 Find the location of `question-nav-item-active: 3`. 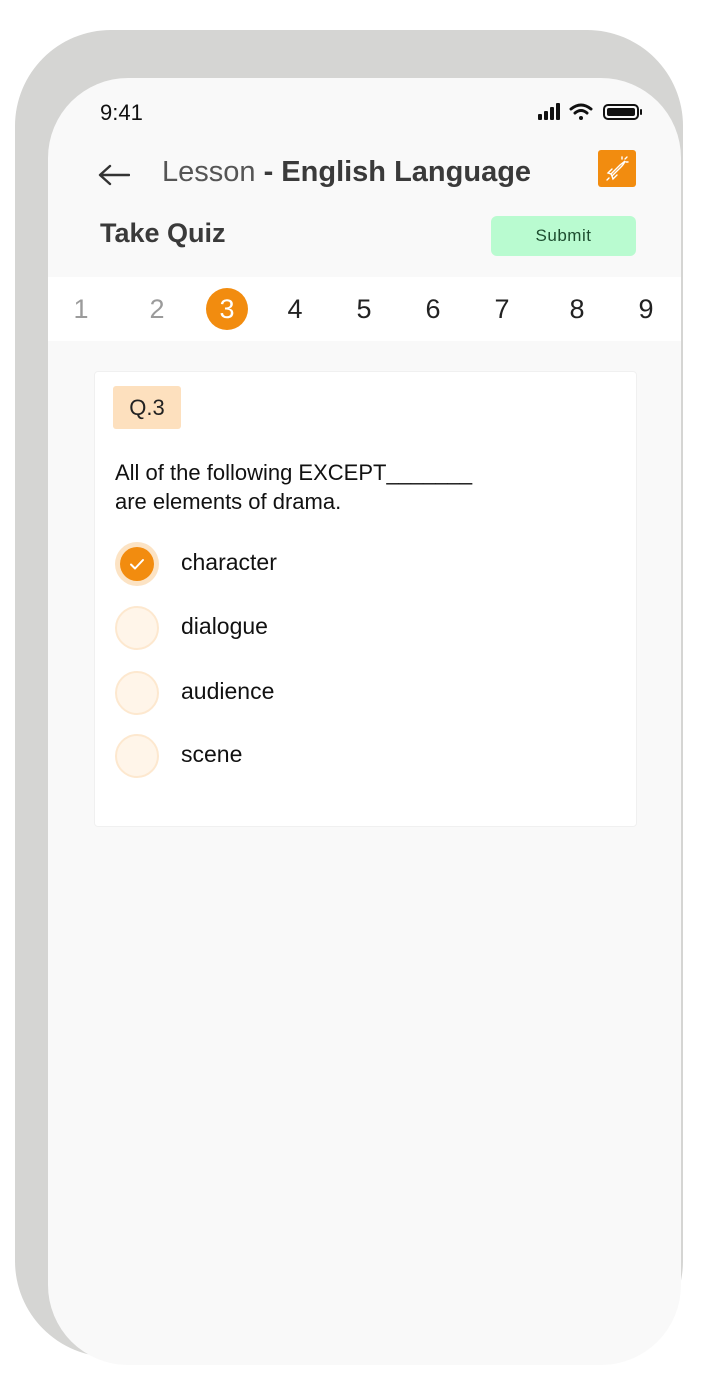

question-nav-item-active: 3 is located at coordinates (227, 309).